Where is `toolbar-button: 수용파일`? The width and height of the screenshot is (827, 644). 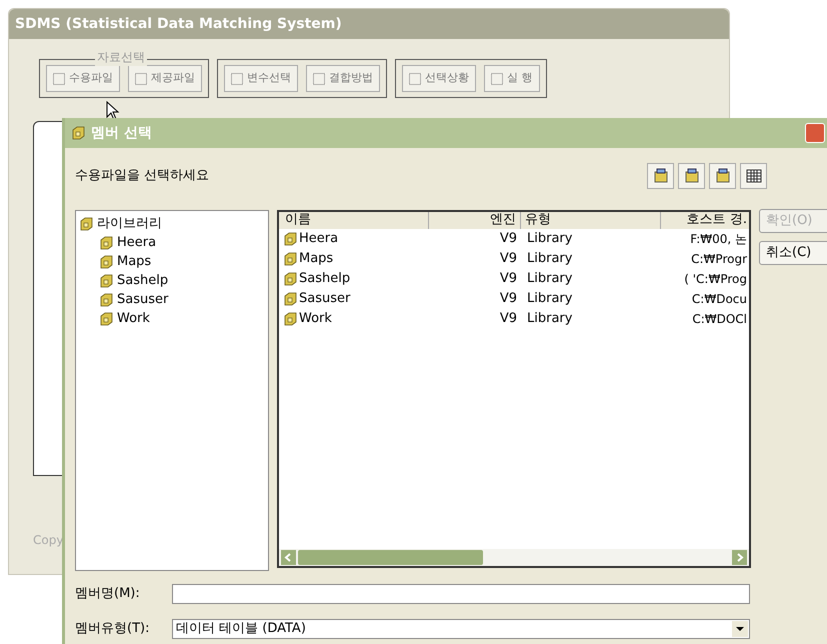 toolbar-button: 수용파일 is located at coordinates (83, 78).